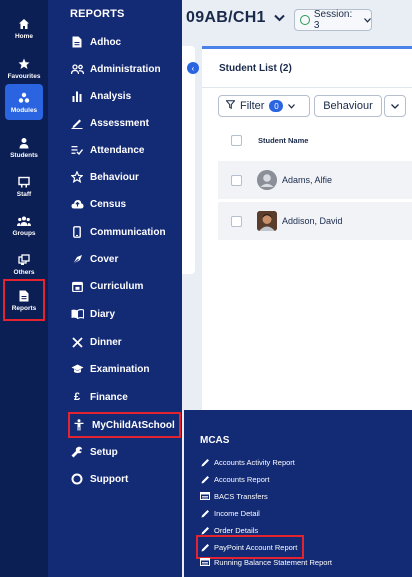  I want to click on wrench-icon, so click(77, 452).